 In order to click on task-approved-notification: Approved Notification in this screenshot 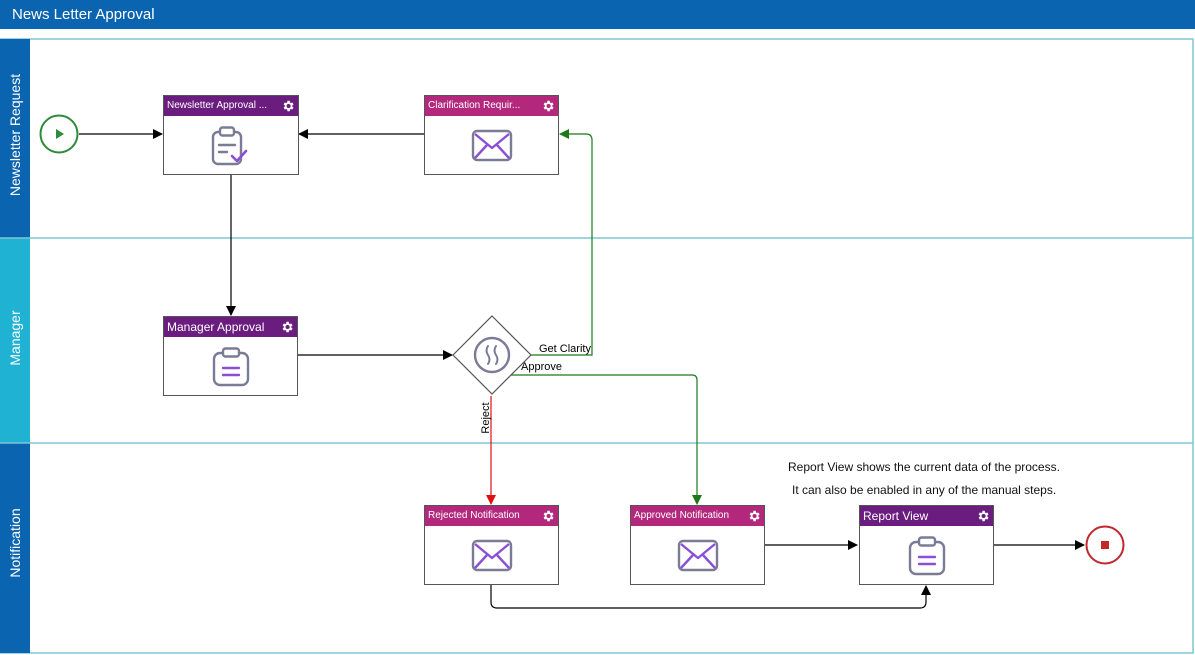, I will do `click(697, 545)`.